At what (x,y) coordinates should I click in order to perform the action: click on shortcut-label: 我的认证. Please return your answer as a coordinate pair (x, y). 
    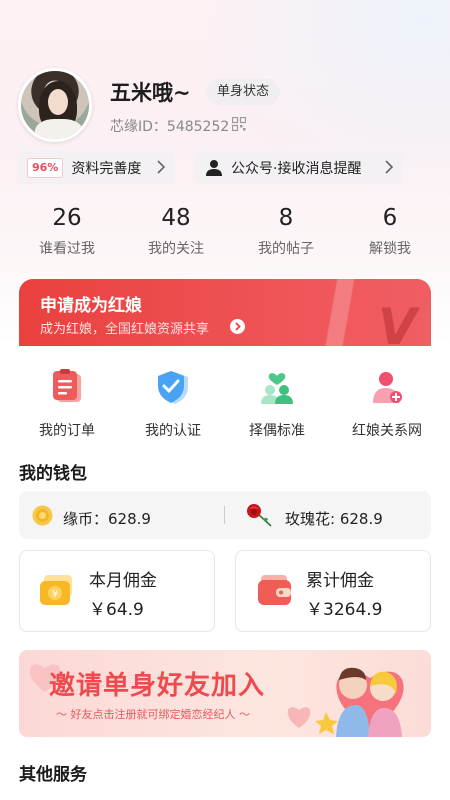
    Looking at the image, I should click on (173, 431).